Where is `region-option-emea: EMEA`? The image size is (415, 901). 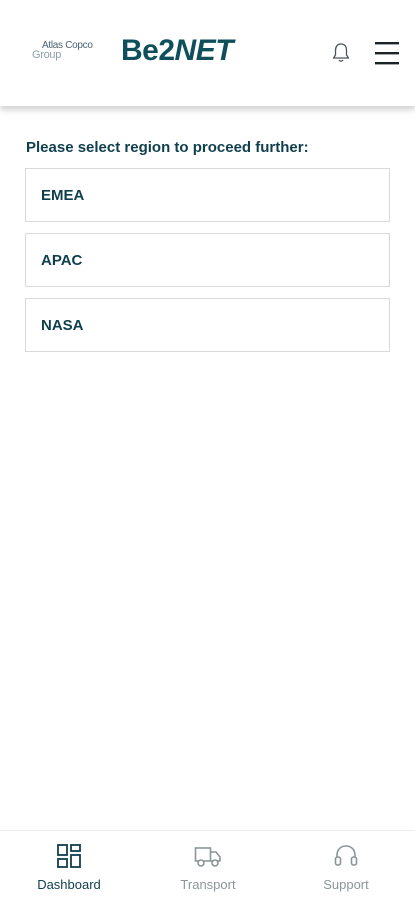 region-option-emea: EMEA is located at coordinates (207, 195).